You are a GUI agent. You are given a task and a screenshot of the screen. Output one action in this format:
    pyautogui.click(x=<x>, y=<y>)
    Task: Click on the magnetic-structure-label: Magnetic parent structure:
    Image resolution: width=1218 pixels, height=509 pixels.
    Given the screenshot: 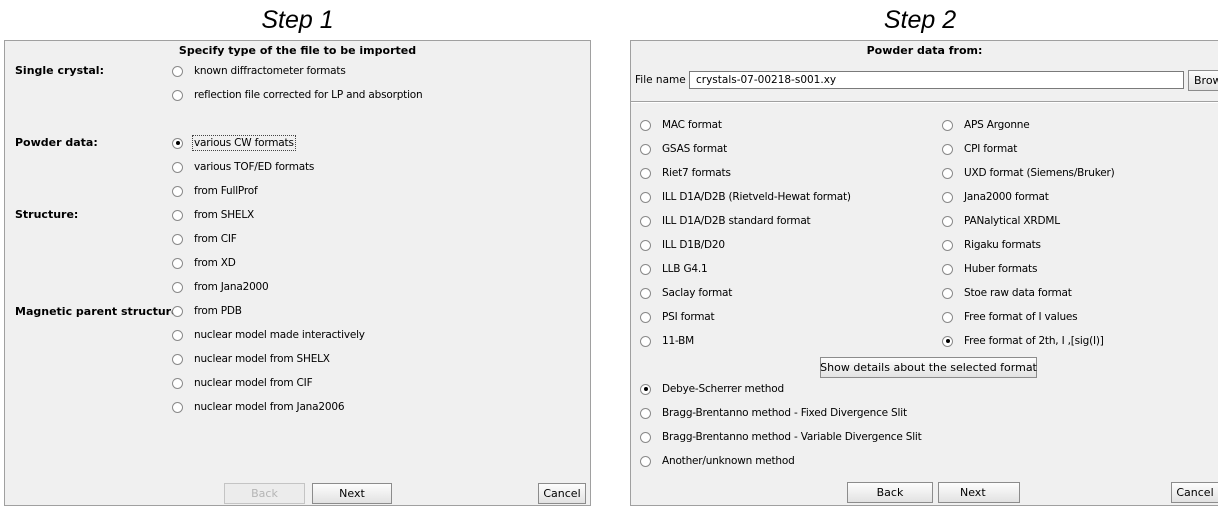 What is the action you would take?
    pyautogui.click(x=99, y=311)
    